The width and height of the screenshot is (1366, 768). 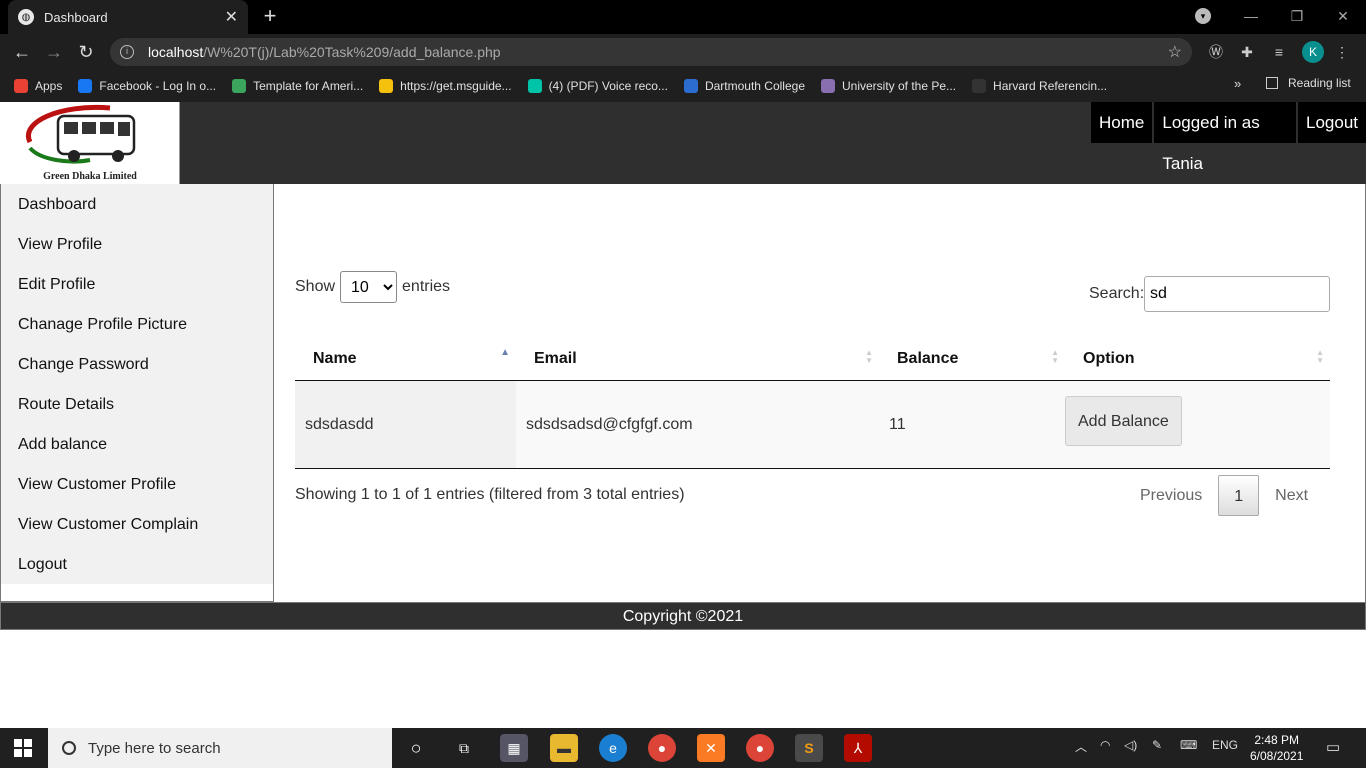 What do you see at coordinates (1332, 122) in the screenshot?
I see `nav-logout: Logout` at bounding box center [1332, 122].